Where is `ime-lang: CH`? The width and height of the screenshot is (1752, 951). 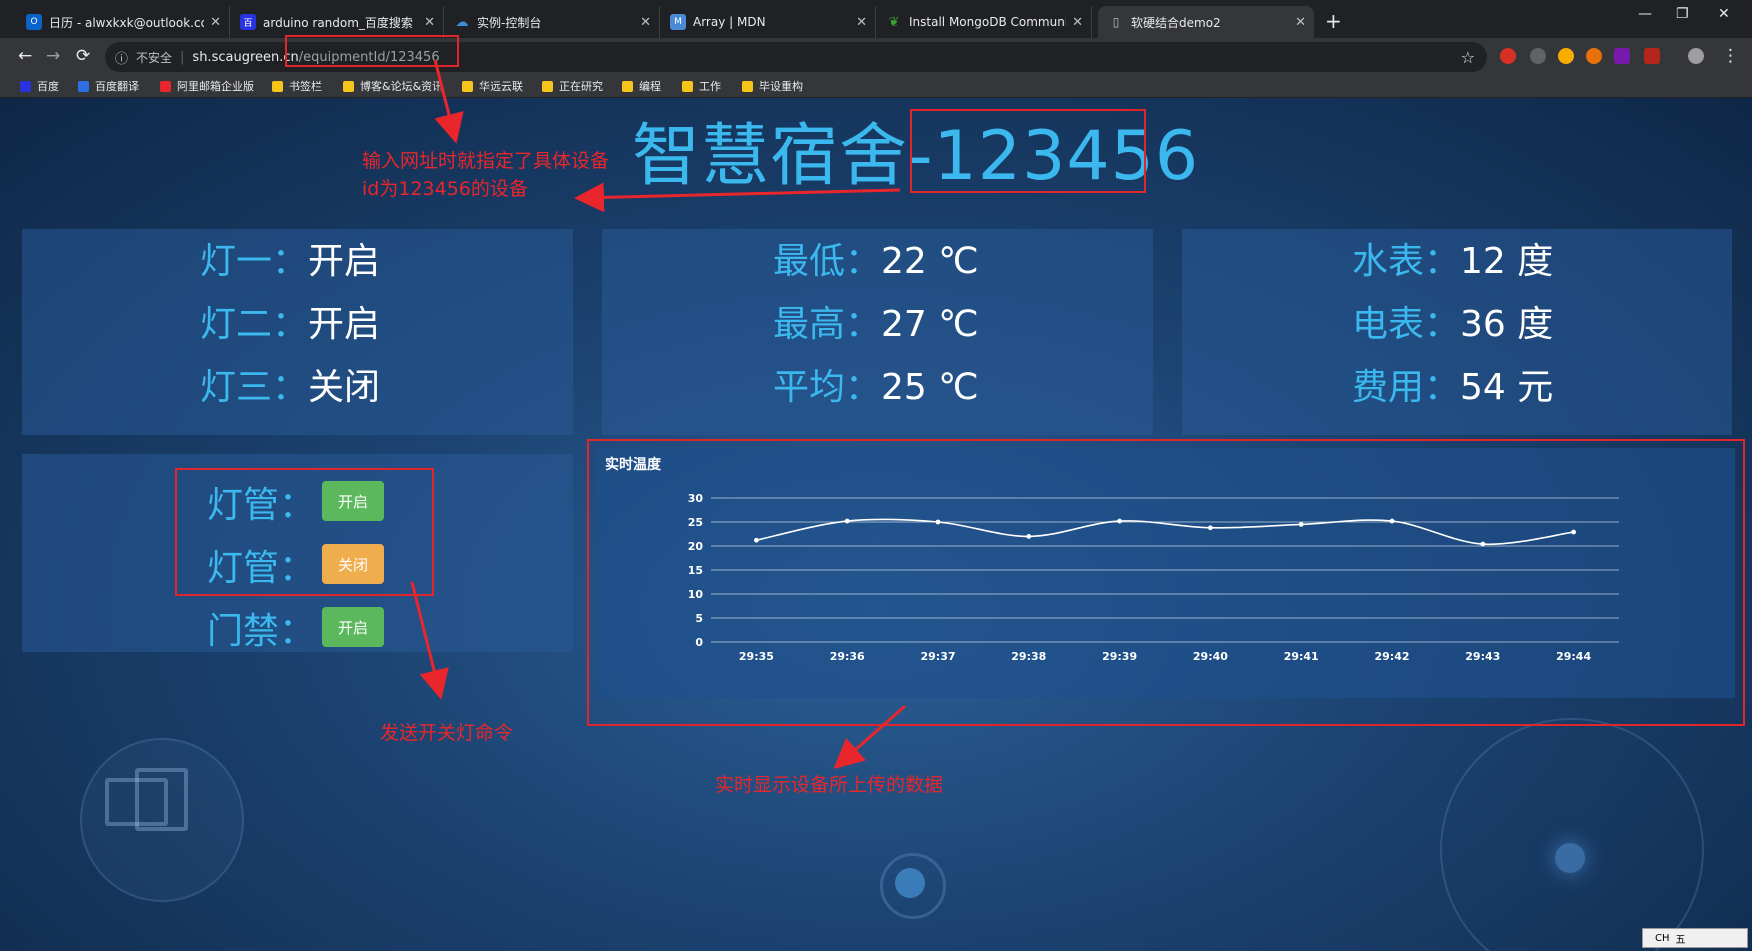 ime-lang: CH is located at coordinates (1662, 938).